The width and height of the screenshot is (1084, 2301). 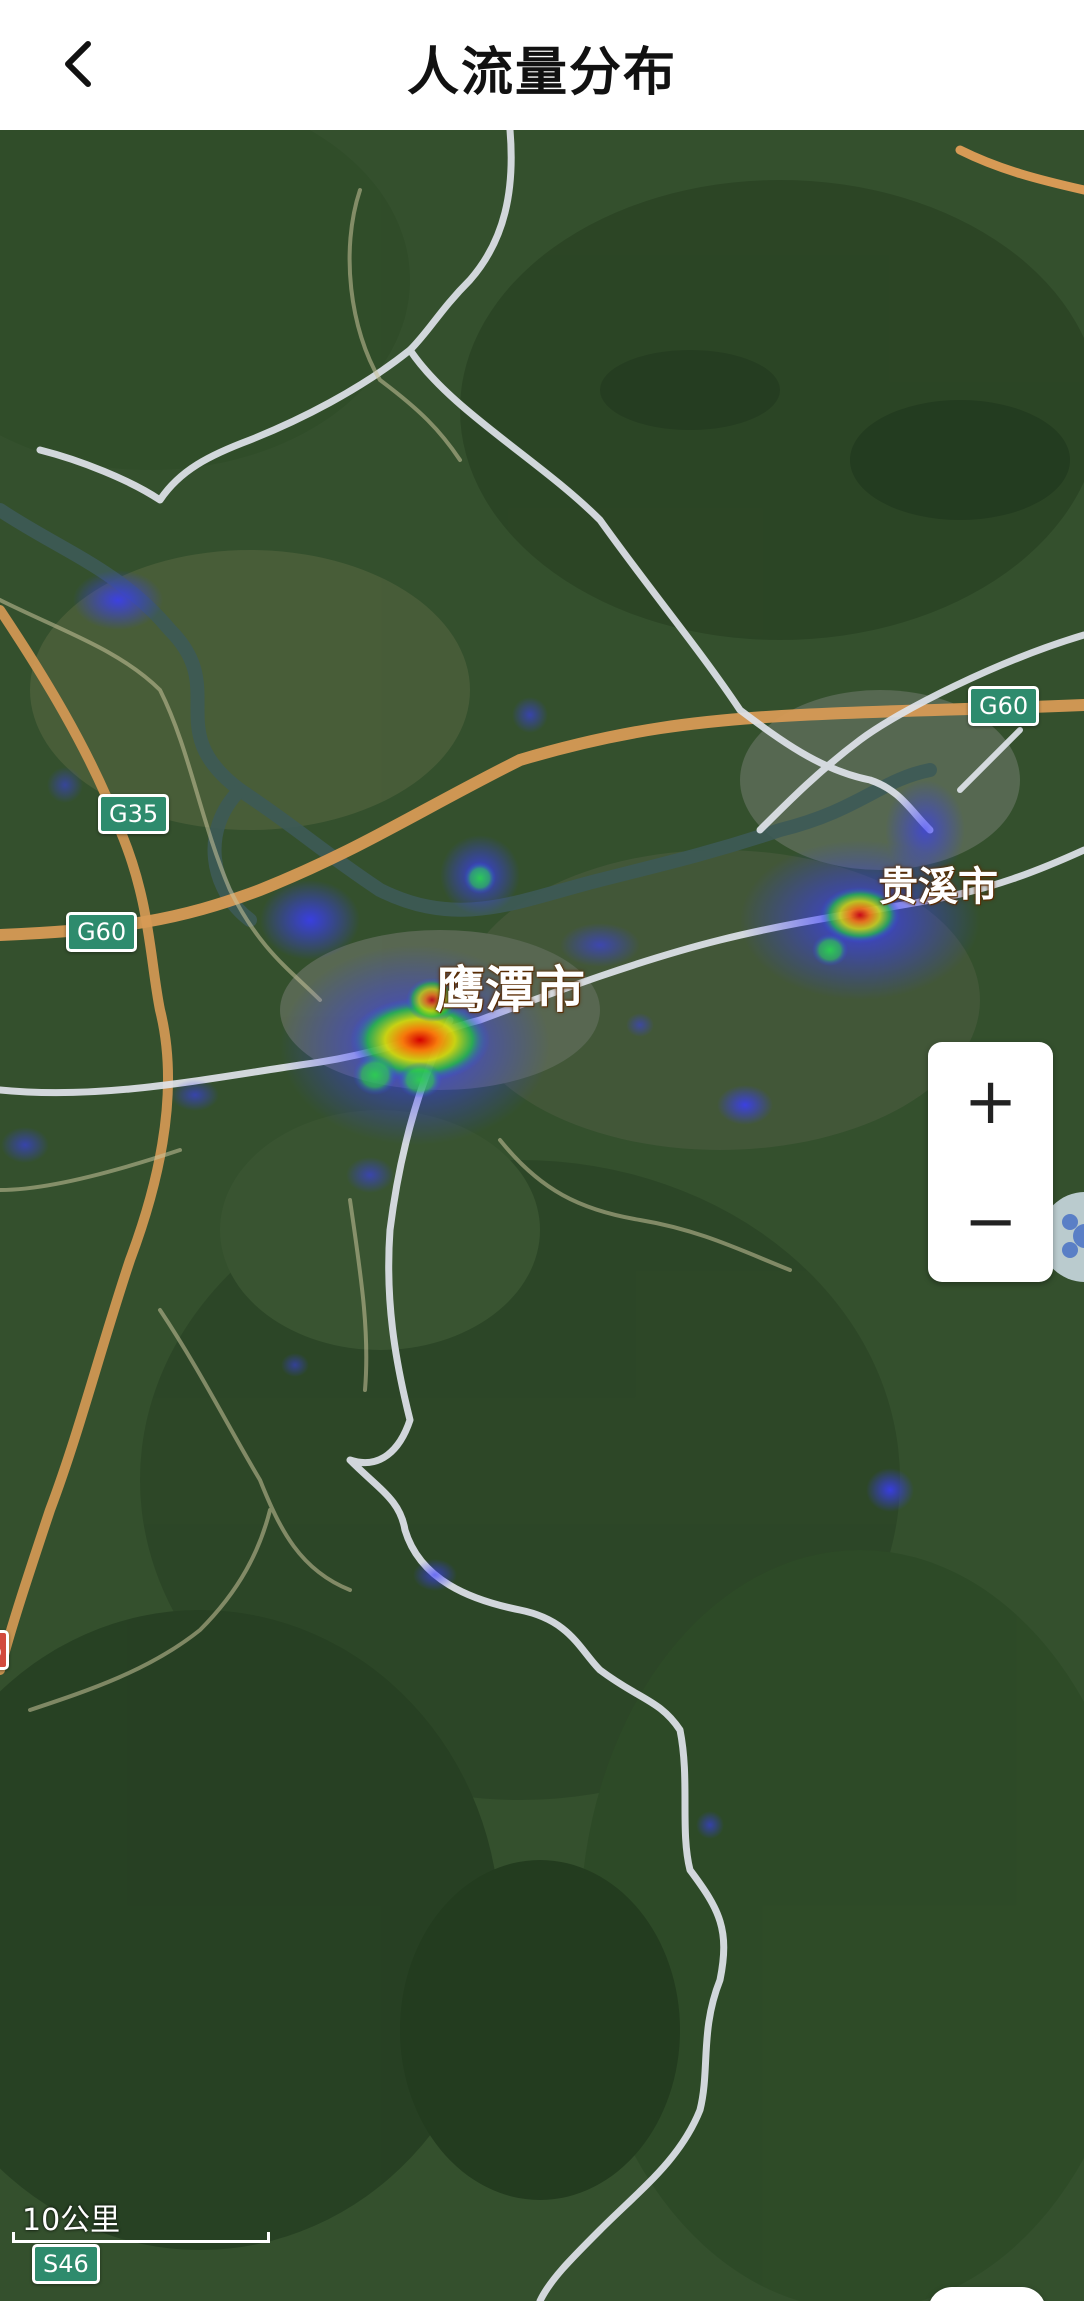 I want to click on top-bar: 人流量分布, so click(x=542, y=65).